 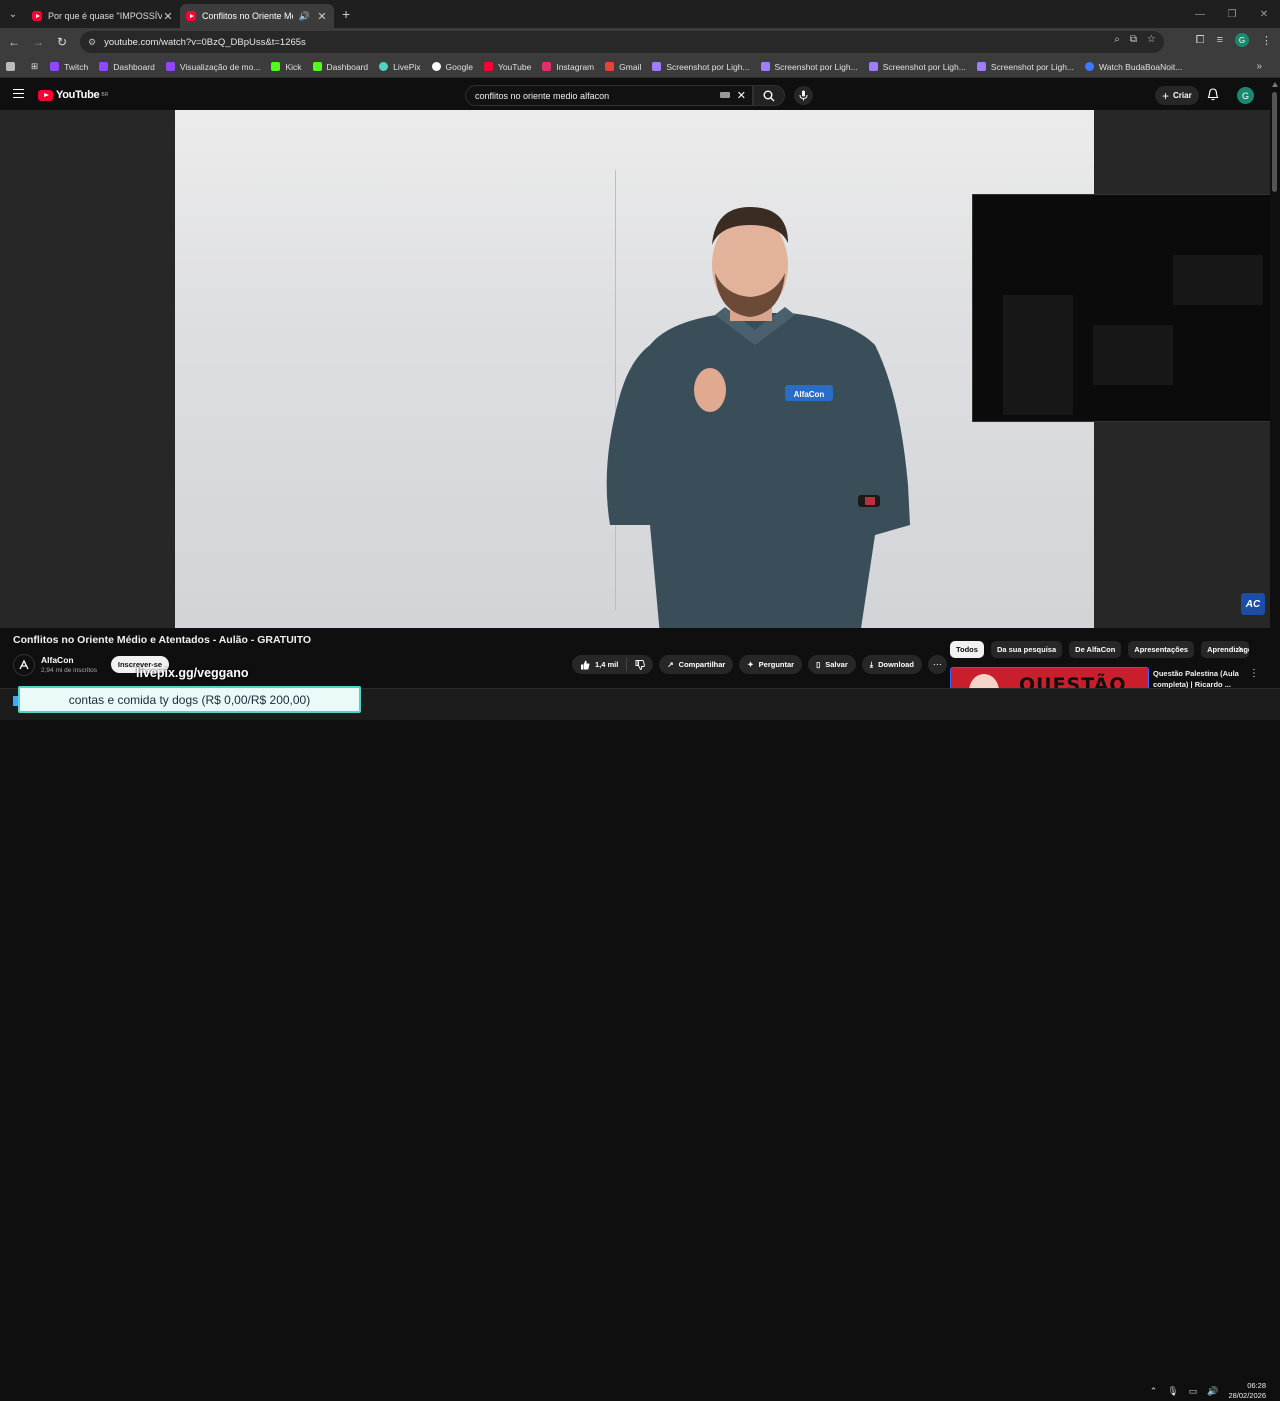 What do you see at coordinates (247, 16) in the screenshot?
I see `tab-title: Conflitos no Oriente Médio` at bounding box center [247, 16].